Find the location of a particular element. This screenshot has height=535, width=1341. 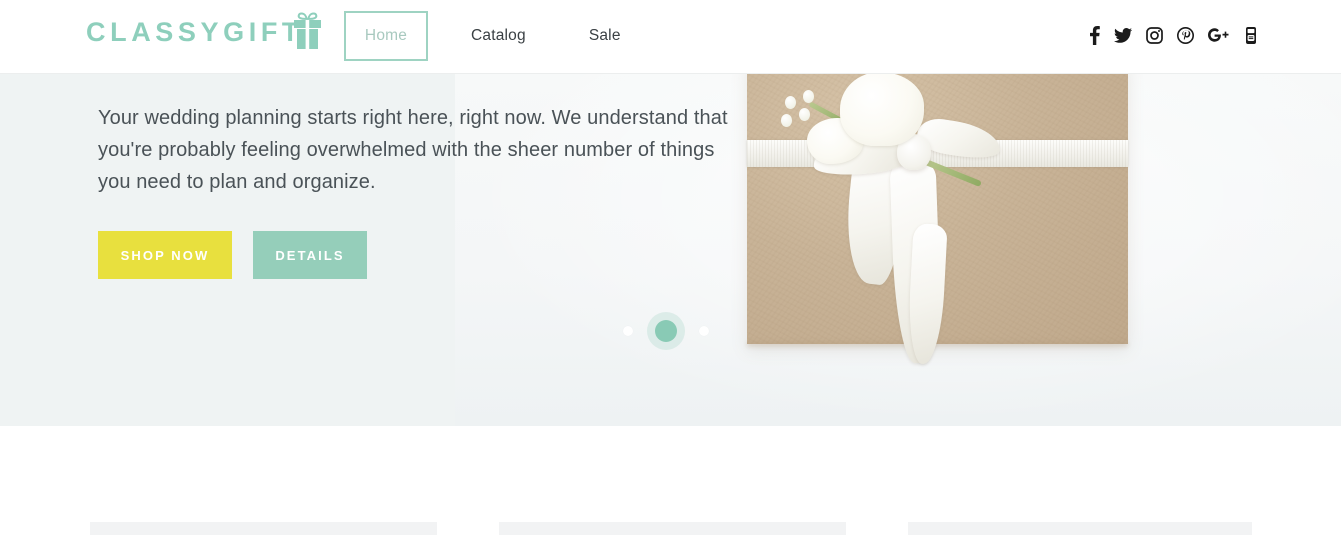

nav-item-catalog-label: Catalog is located at coordinates (498, 35).